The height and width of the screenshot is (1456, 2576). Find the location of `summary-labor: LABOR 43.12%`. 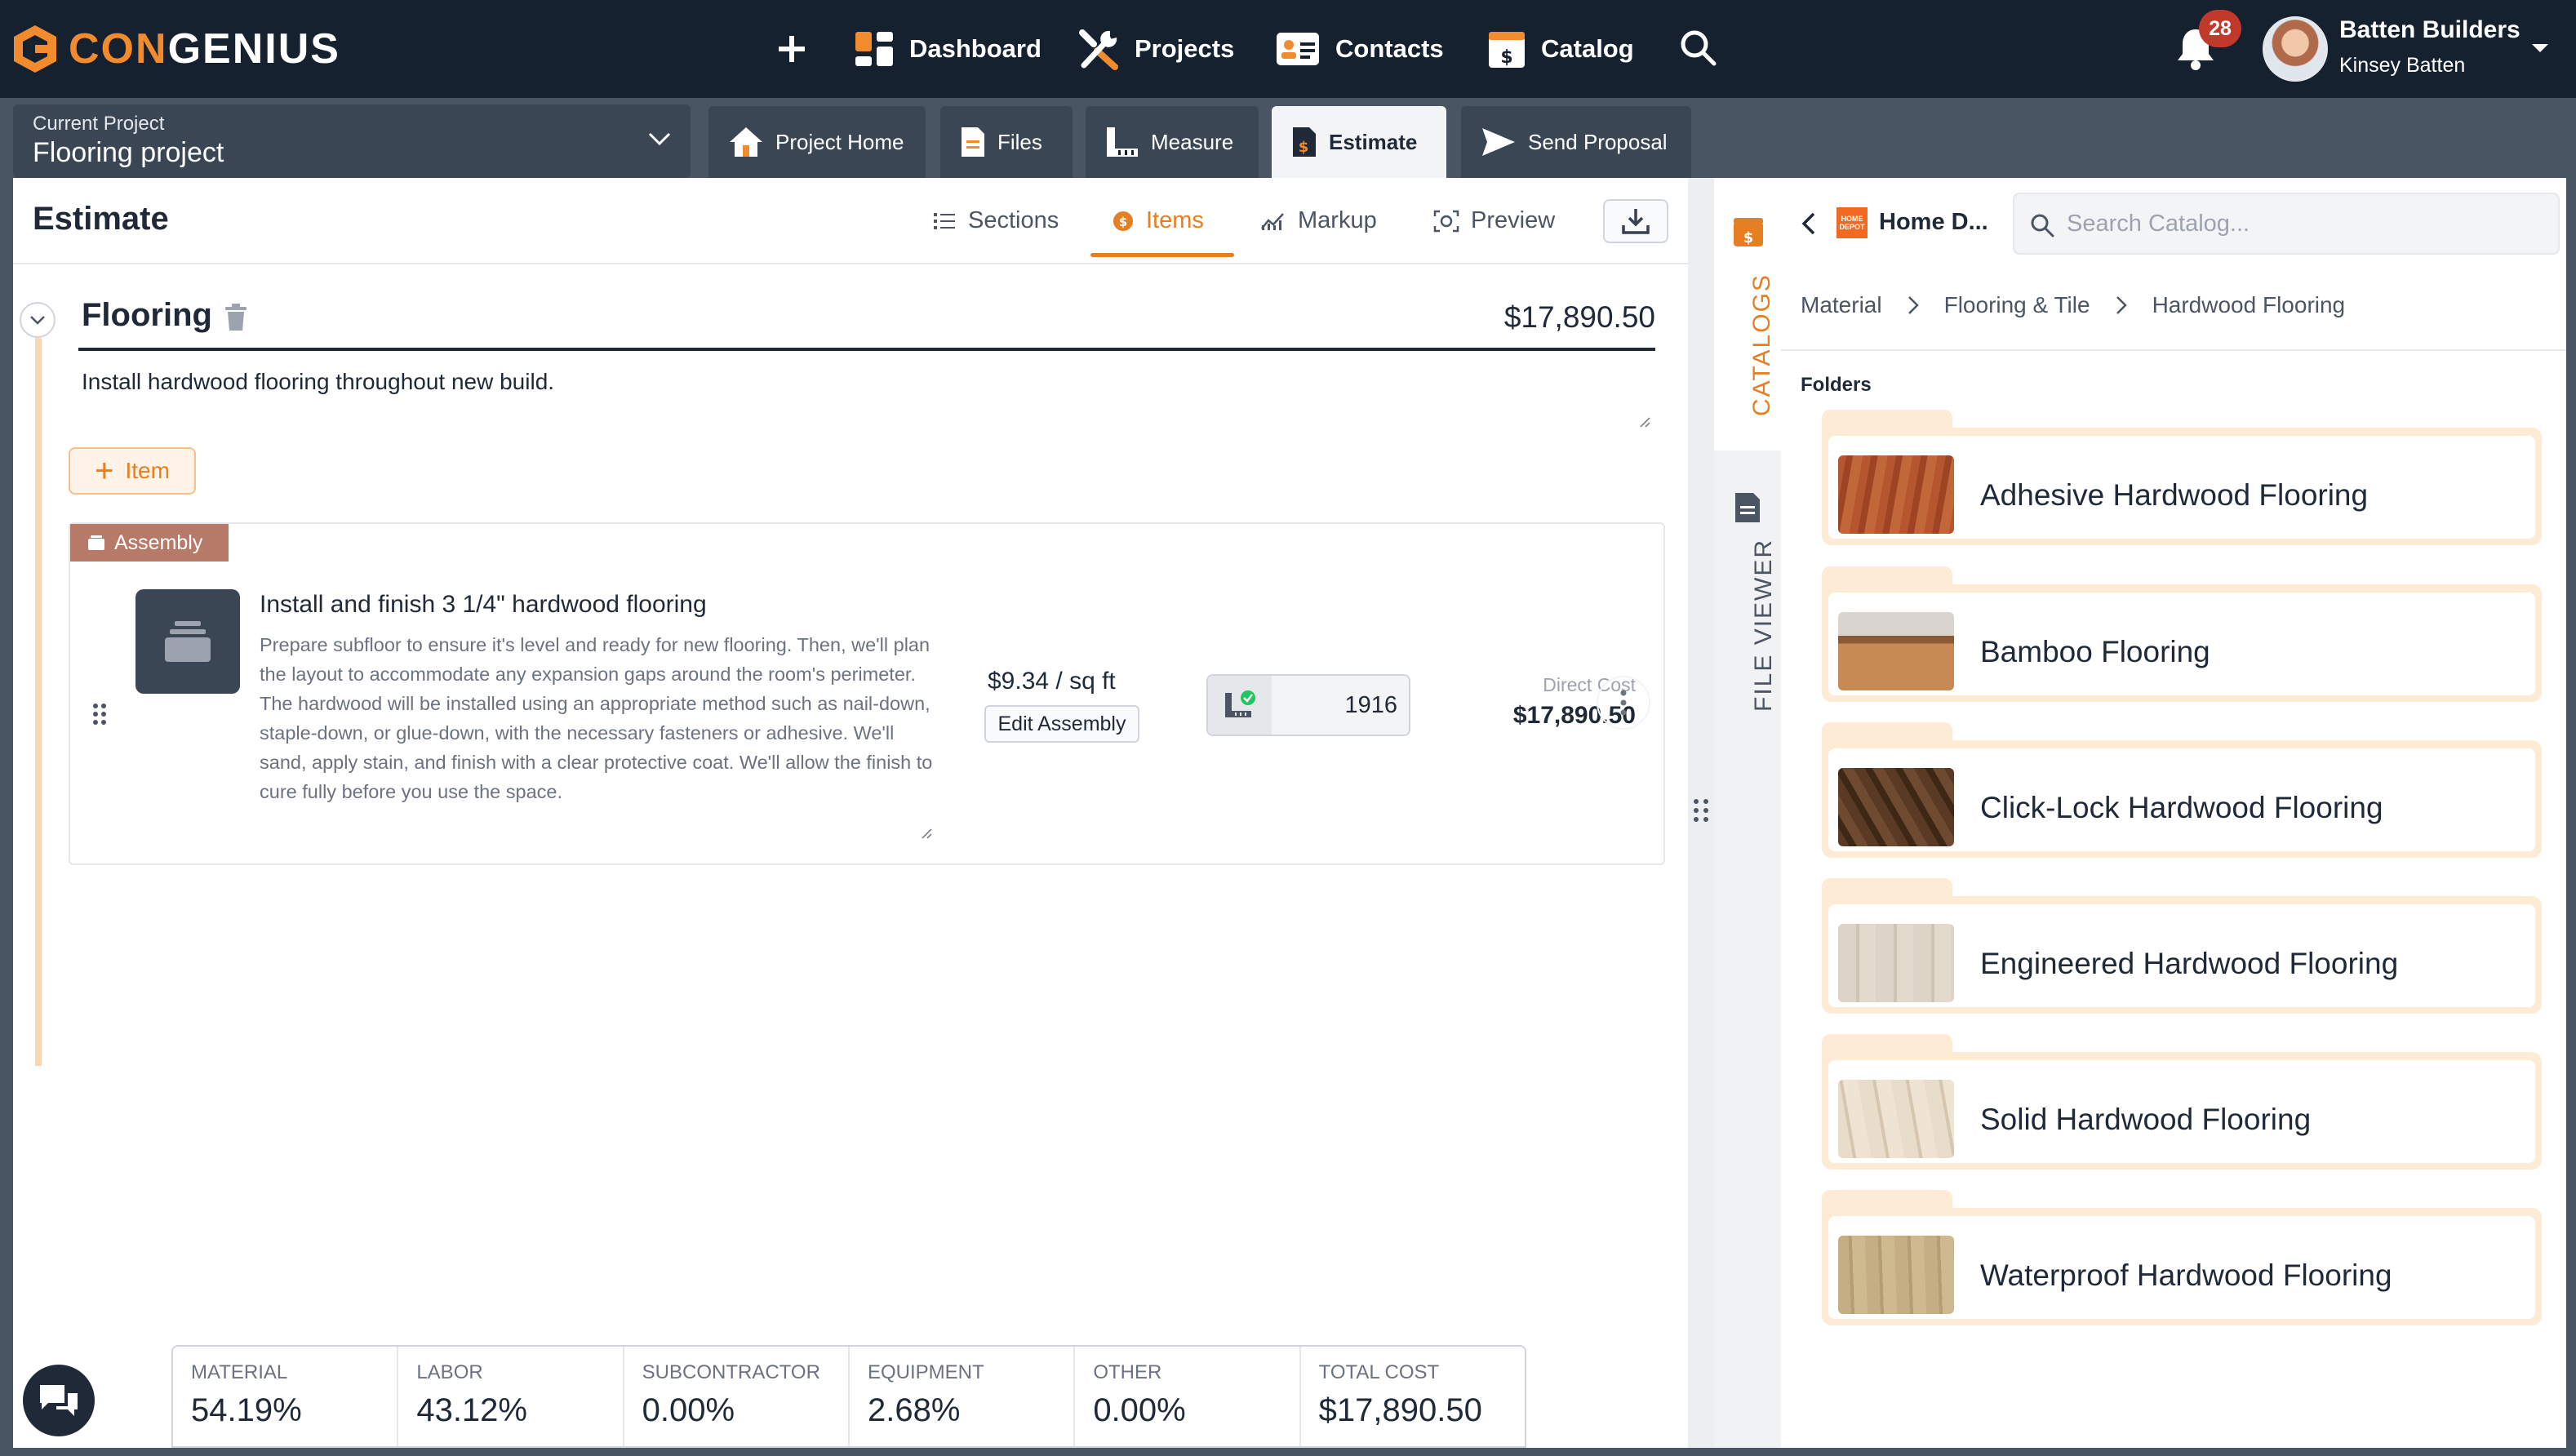

summary-labor: LABOR 43.12% is located at coordinates (511, 1397).